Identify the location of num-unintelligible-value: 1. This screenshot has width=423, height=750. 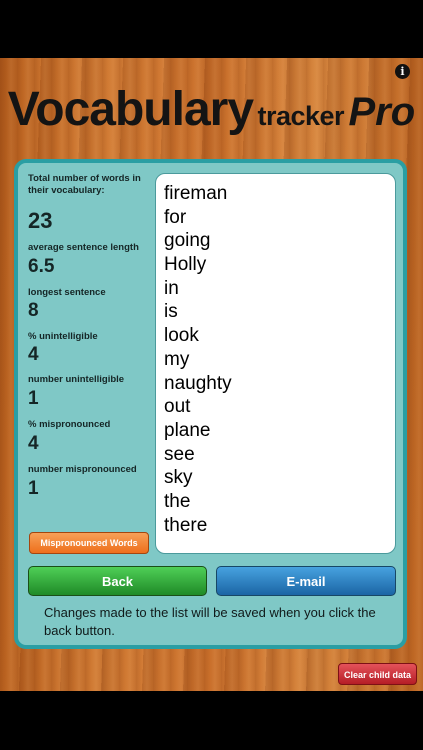
(33, 398).